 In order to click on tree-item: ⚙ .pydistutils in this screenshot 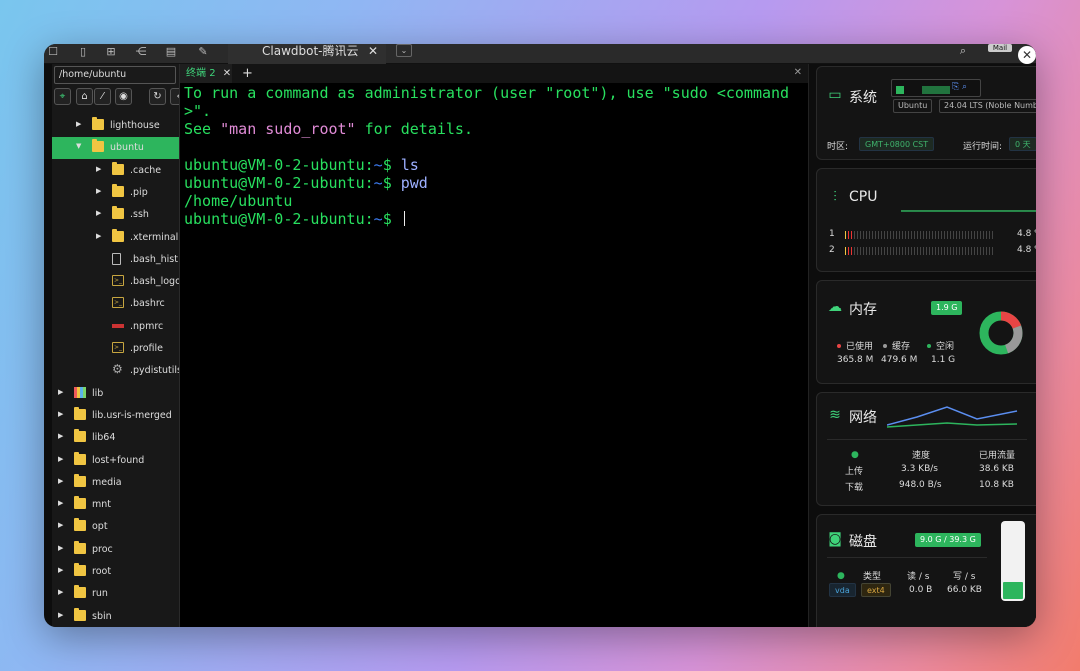, I will do `click(115, 371)`.